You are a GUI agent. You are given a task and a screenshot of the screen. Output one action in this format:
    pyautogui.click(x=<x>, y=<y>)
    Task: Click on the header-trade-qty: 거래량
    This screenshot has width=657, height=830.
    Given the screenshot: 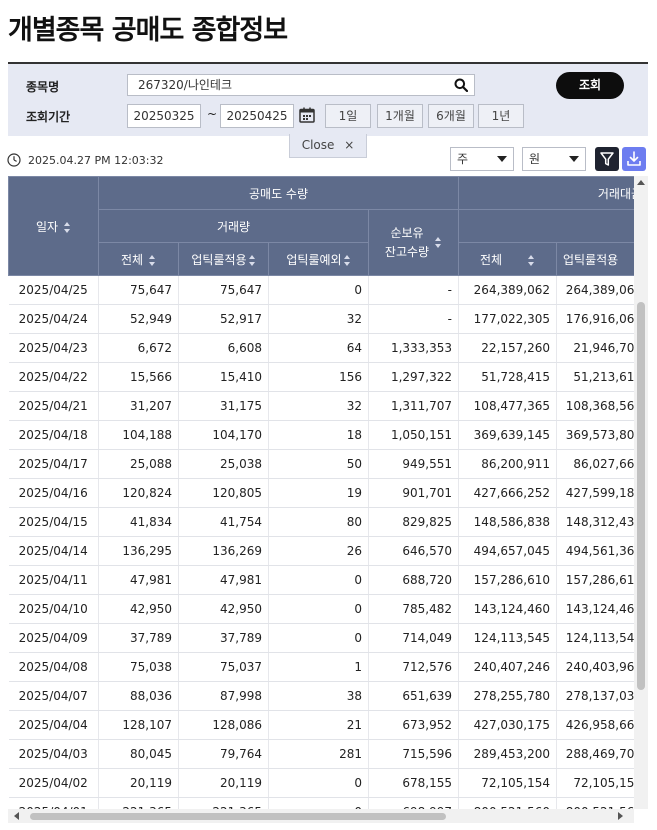 What is the action you would take?
    pyautogui.click(x=233, y=226)
    